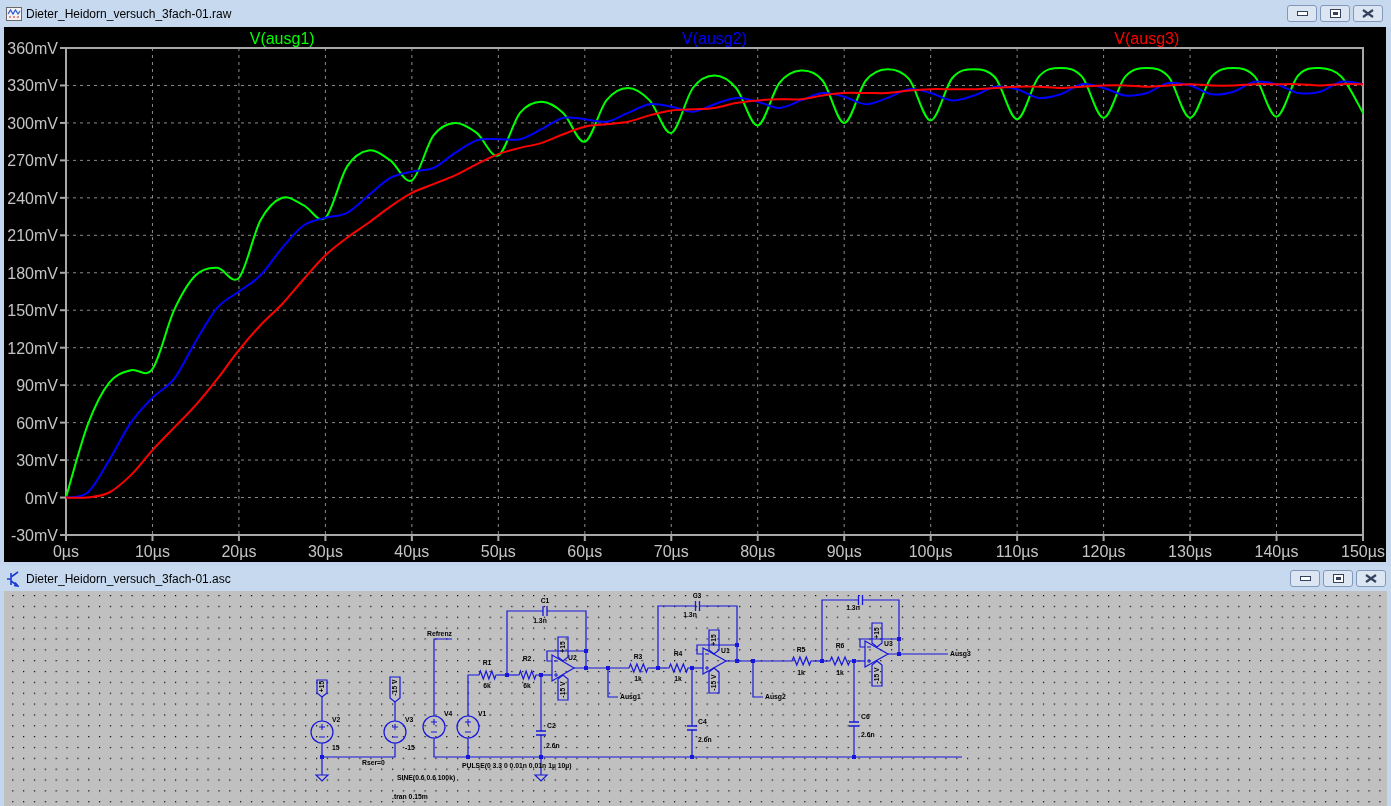  I want to click on y-tick-label: 0mV, so click(41, 498).